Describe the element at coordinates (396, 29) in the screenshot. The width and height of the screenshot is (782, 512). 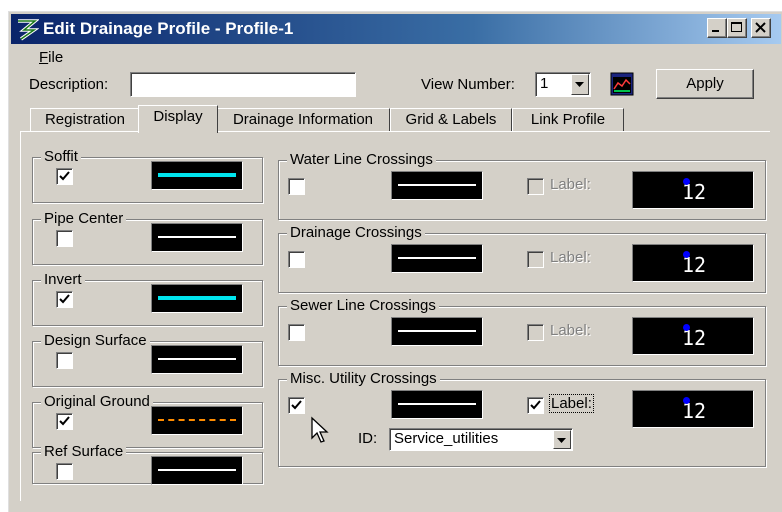
I see `title-bar: Edit Drainage Profile - Profile-1` at that location.